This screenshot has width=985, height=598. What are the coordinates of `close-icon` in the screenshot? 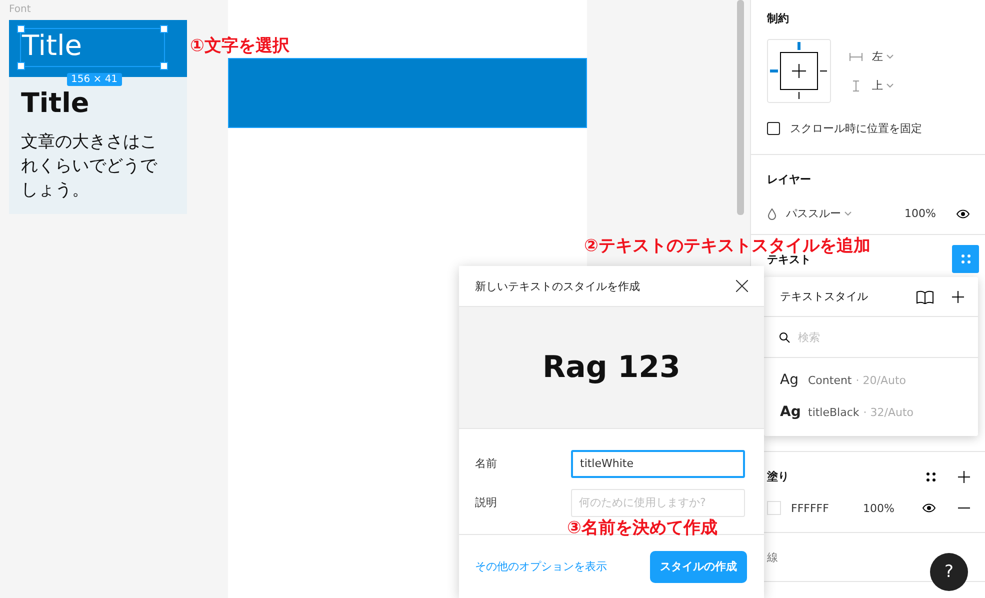 It's located at (742, 286).